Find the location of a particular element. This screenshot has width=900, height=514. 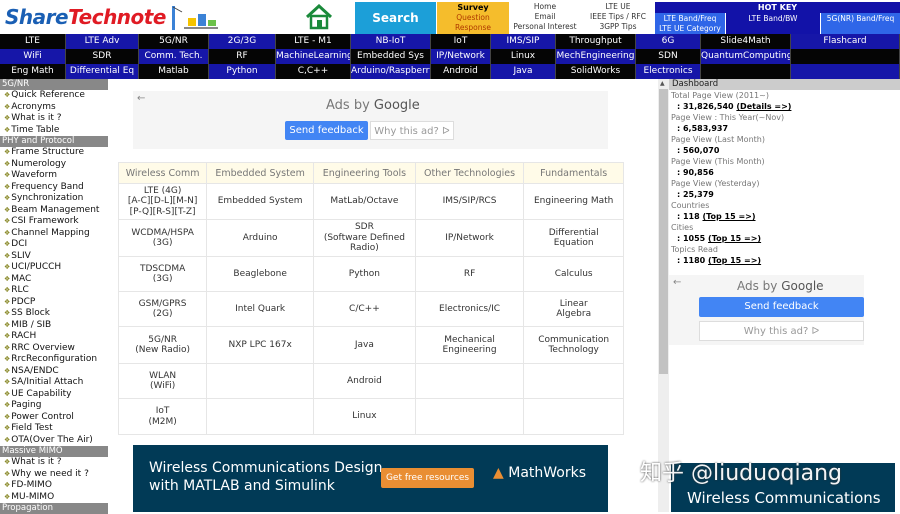

nav-item-row3-7: Java is located at coordinates (523, 71).